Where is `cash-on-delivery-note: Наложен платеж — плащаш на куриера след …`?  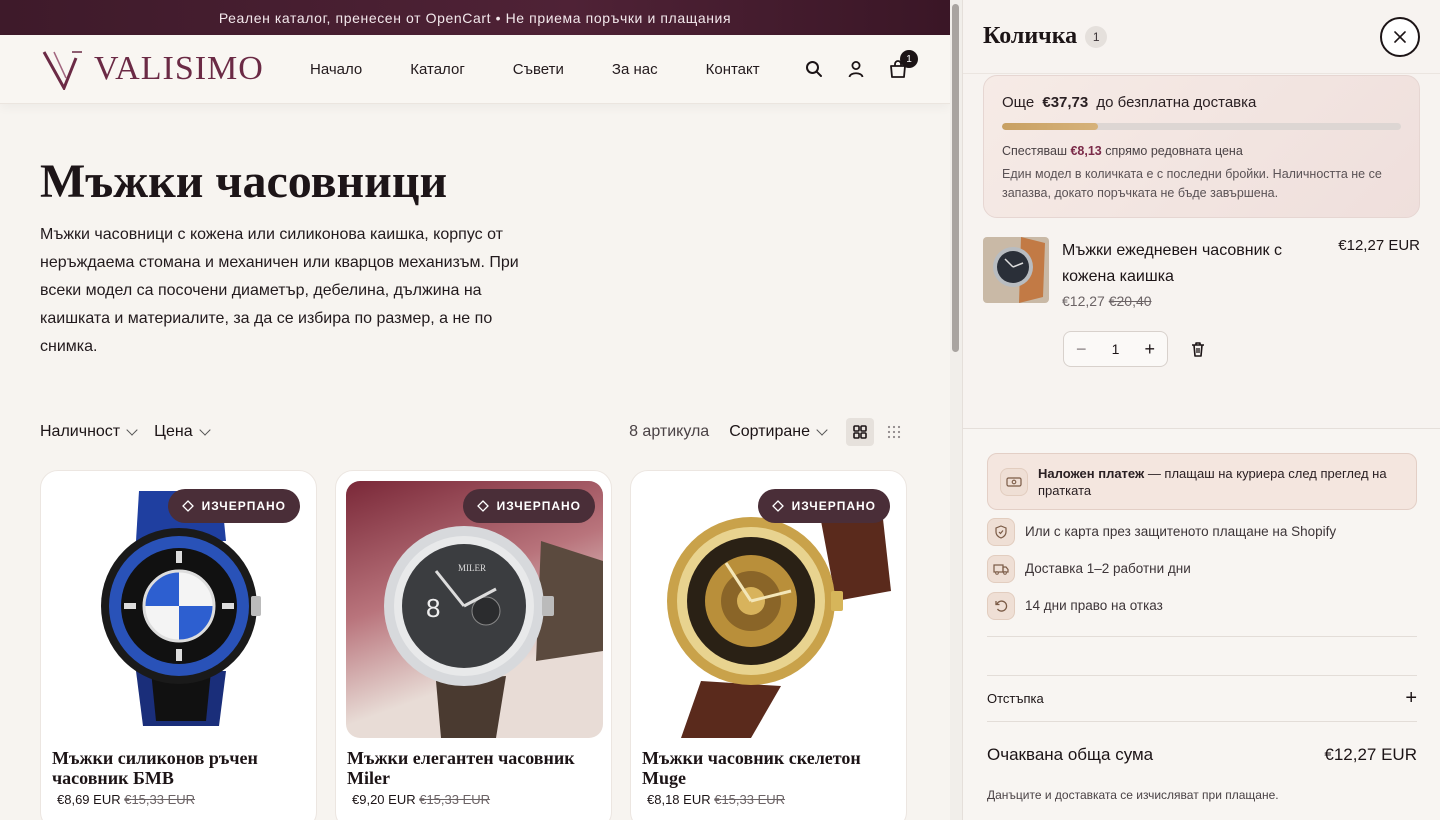 cash-on-delivery-note: Наложен платеж — плащаш на куриера след … is located at coordinates (1202, 481).